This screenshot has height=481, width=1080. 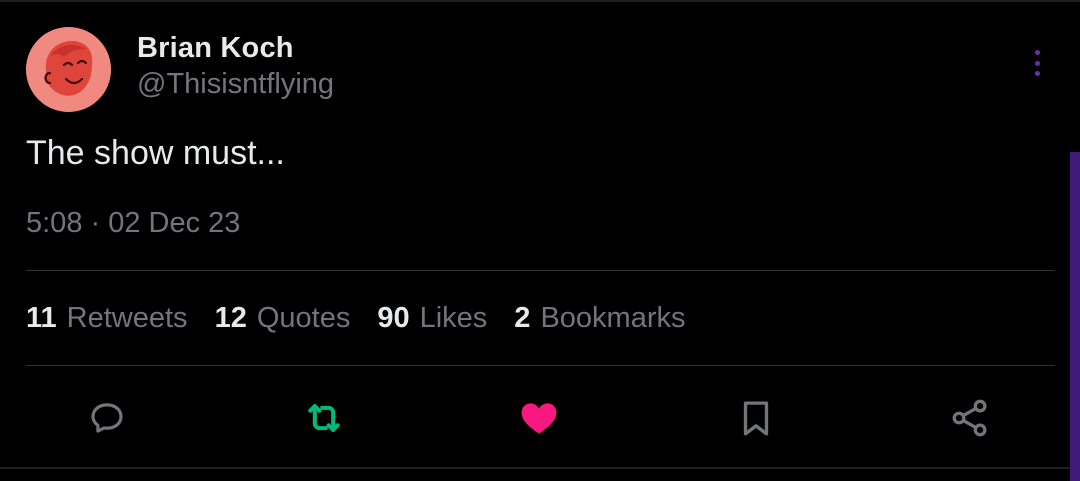 What do you see at coordinates (453, 318) in the screenshot?
I see `stat-label: Likes` at bounding box center [453, 318].